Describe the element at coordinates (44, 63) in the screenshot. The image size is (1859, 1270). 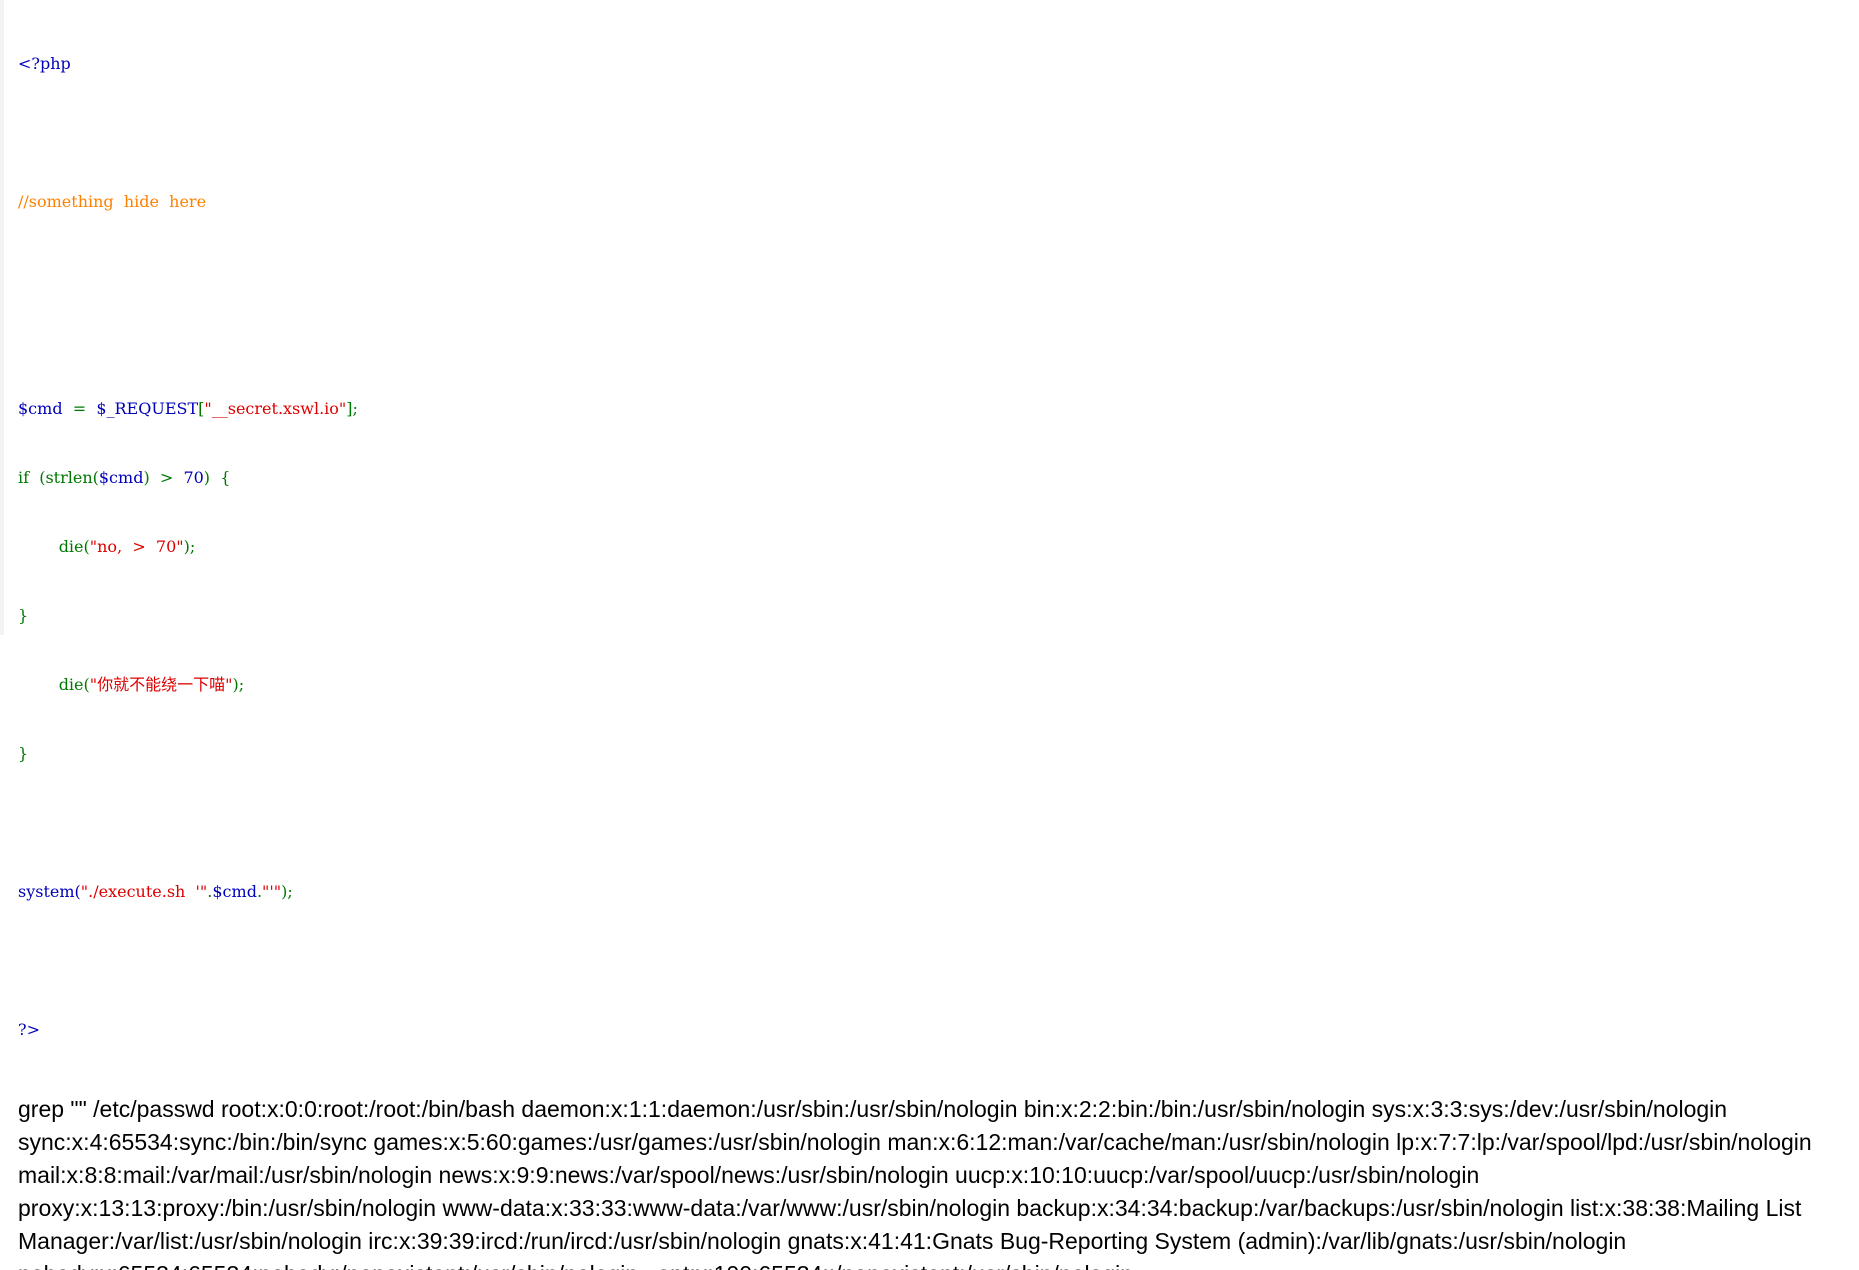
I see `php-open-tag: <?php` at that location.